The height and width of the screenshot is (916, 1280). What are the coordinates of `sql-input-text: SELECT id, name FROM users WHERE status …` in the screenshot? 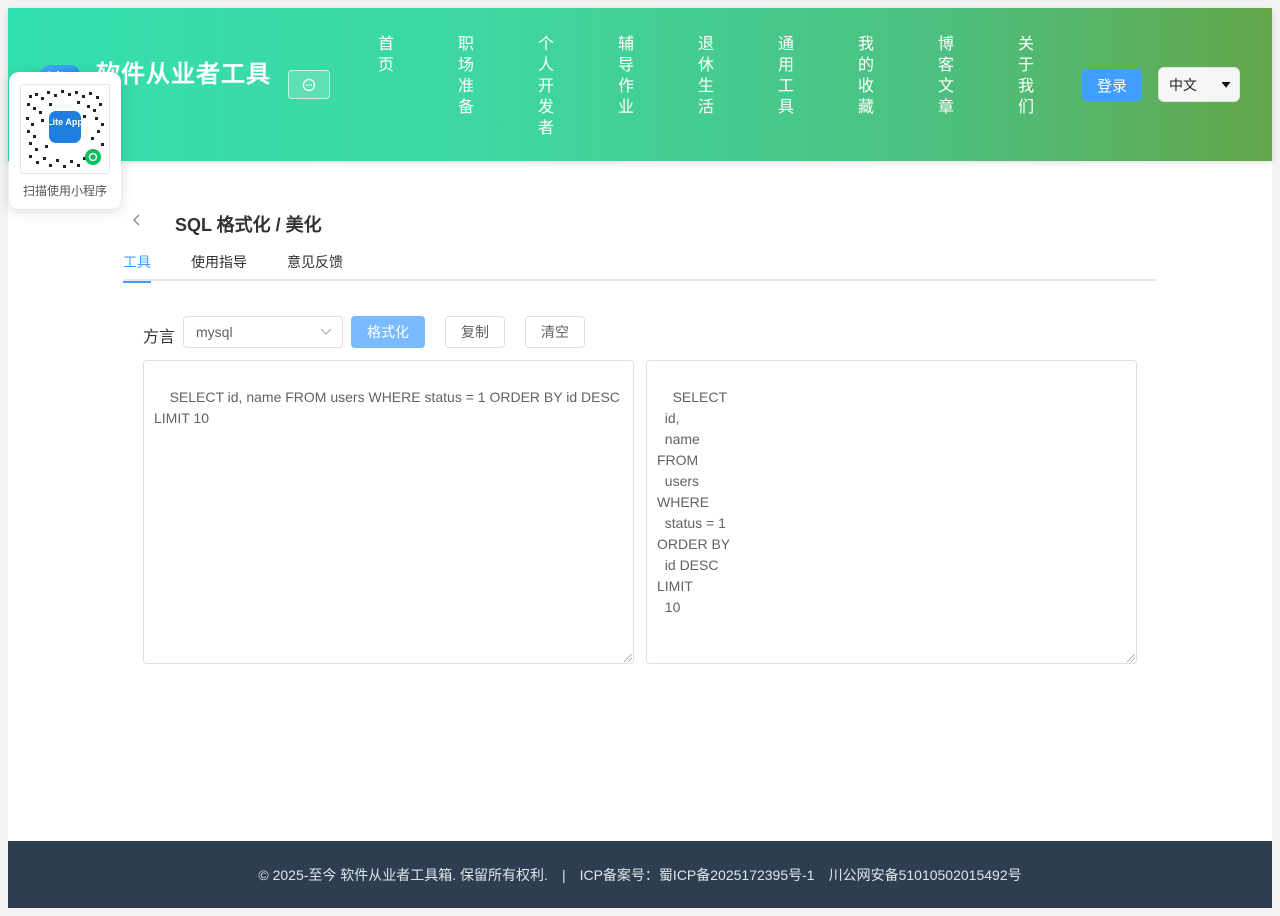 It's located at (389, 407).